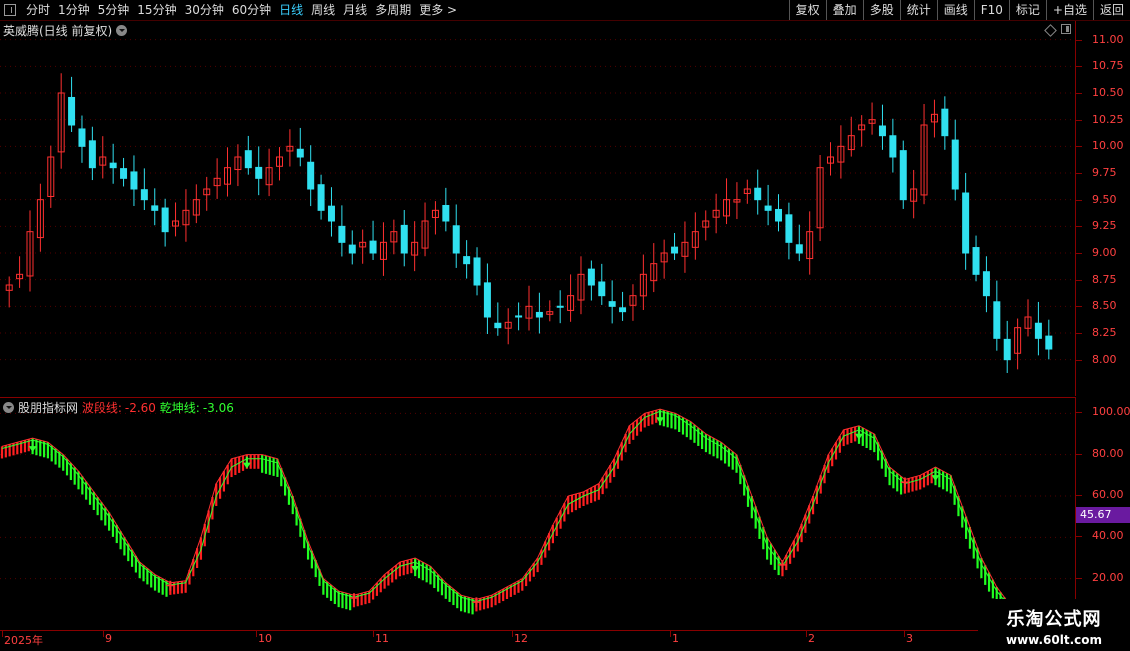 Image resolution: width=1130 pixels, height=651 pixels. I want to click on date-label: 2, so click(811, 638).